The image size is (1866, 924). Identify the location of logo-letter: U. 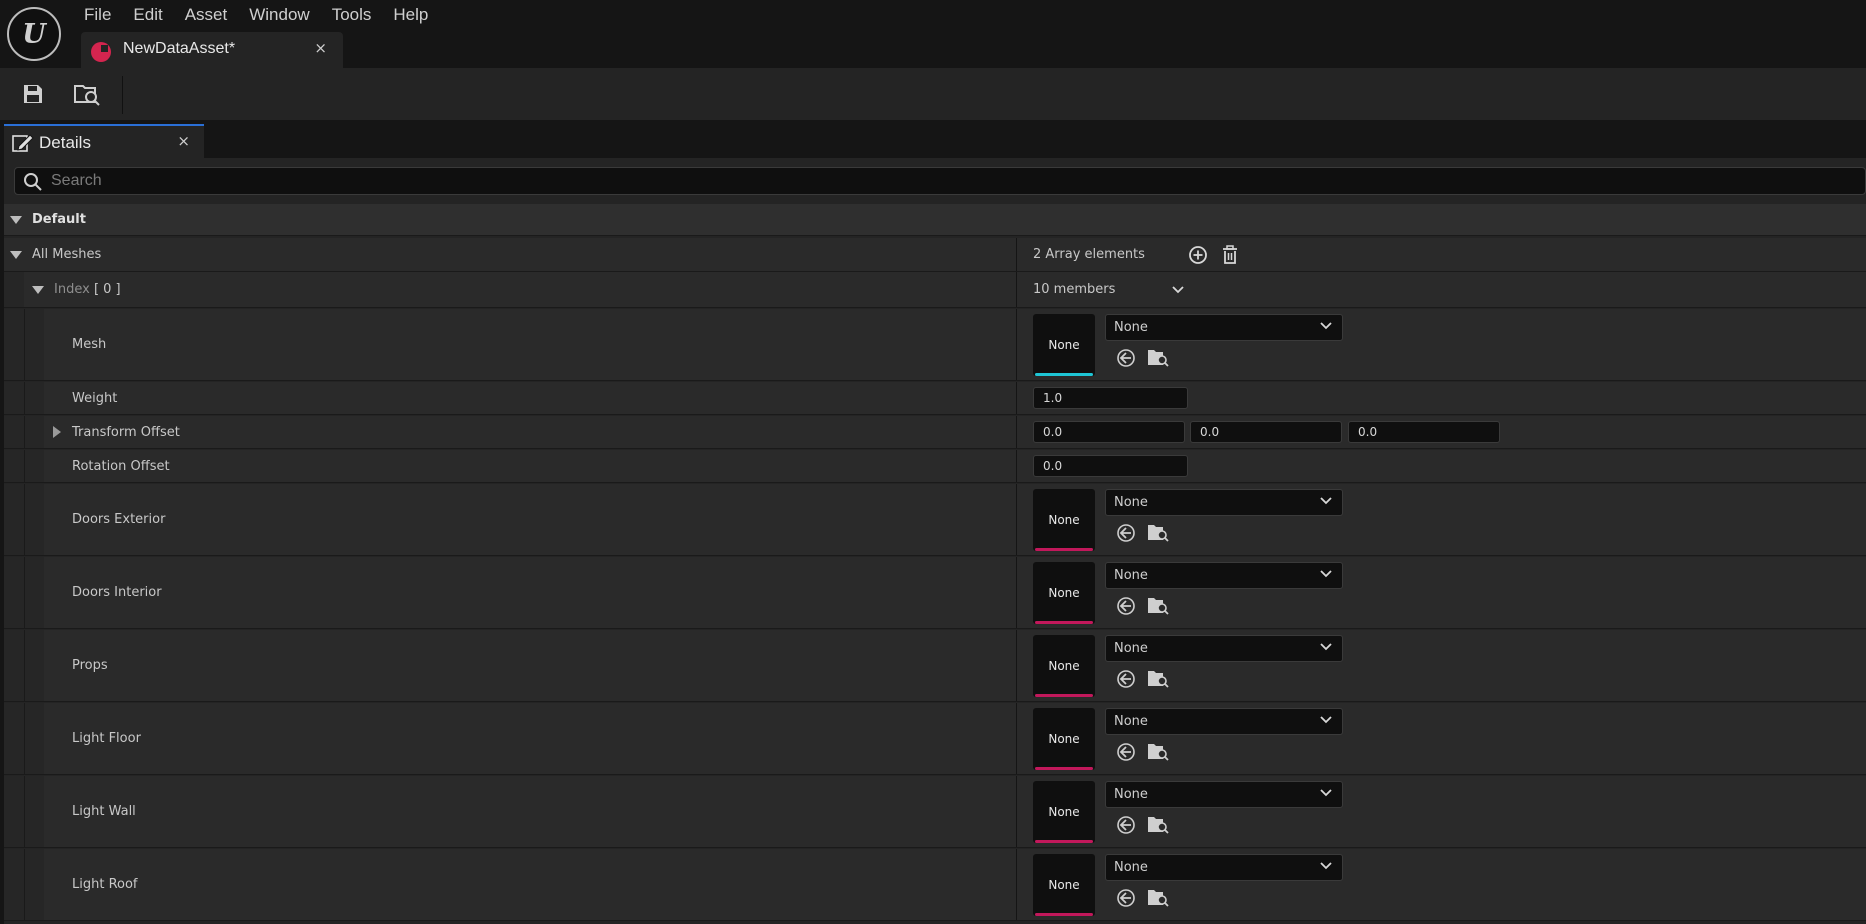
(34, 34).